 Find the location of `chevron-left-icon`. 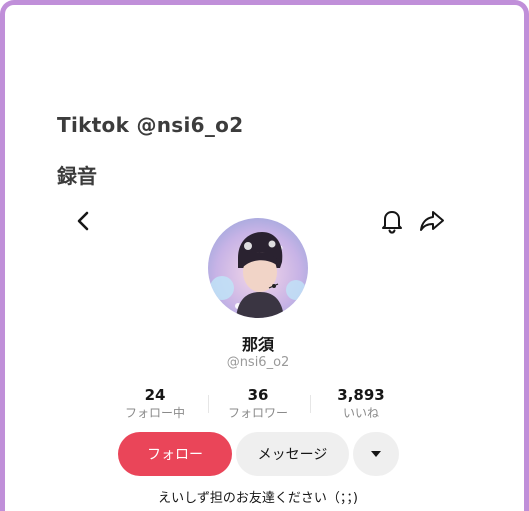

chevron-left-icon is located at coordinates (83, 221).